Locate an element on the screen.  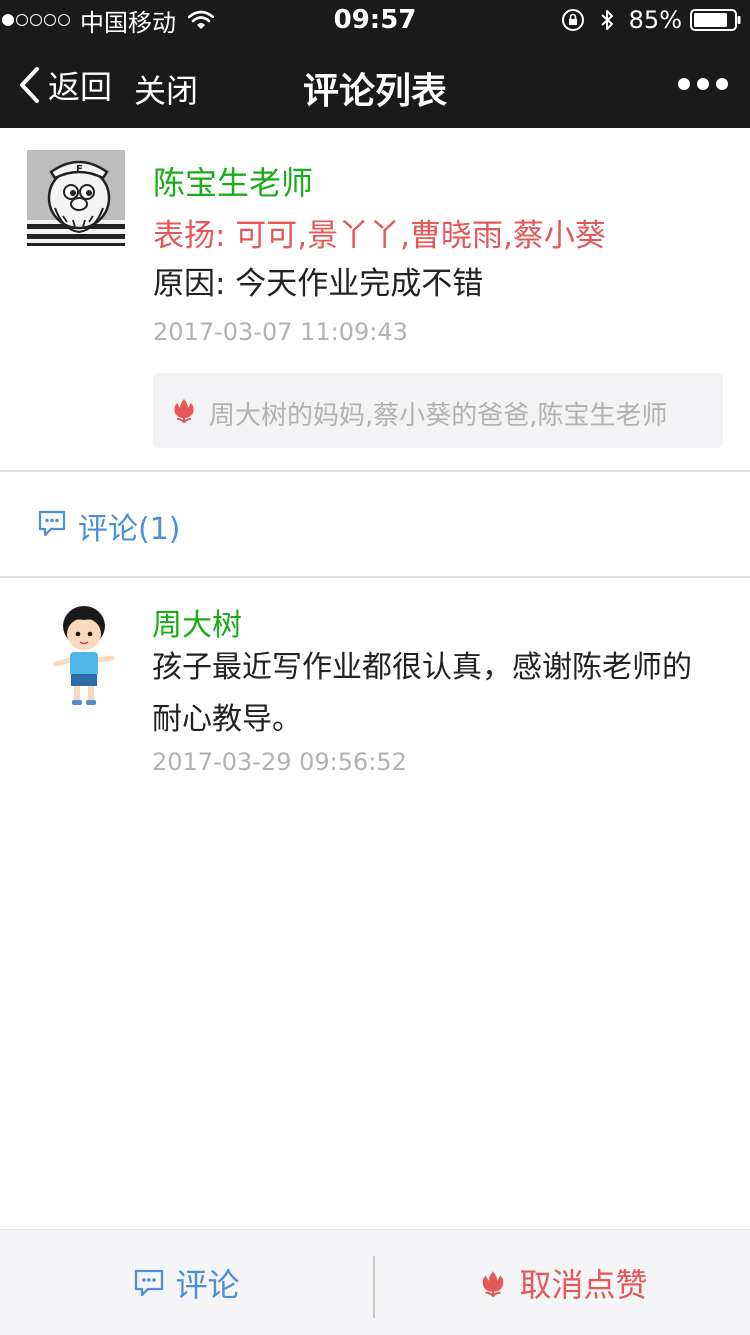
comments-header: 评论(1) is located at coordinates (375, 524).